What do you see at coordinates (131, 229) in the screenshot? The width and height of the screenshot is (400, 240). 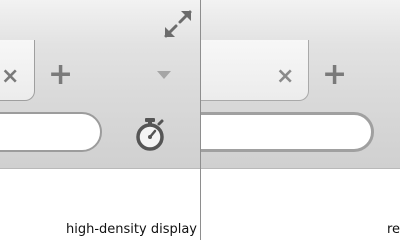 I see `panel-caption: high-density display` at bounding box center [131, 229].